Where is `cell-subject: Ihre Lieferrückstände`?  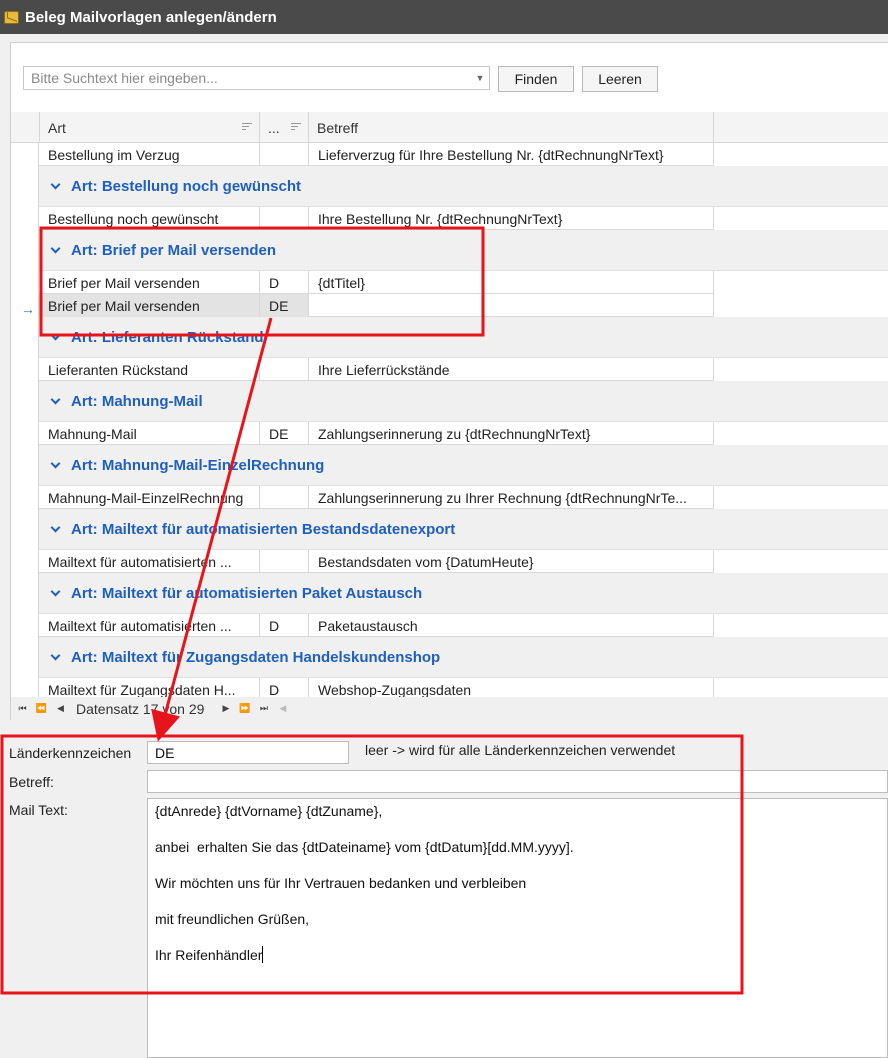 cell-subject: Ihre Lieferrückstände is located at coordinates (511, 369).